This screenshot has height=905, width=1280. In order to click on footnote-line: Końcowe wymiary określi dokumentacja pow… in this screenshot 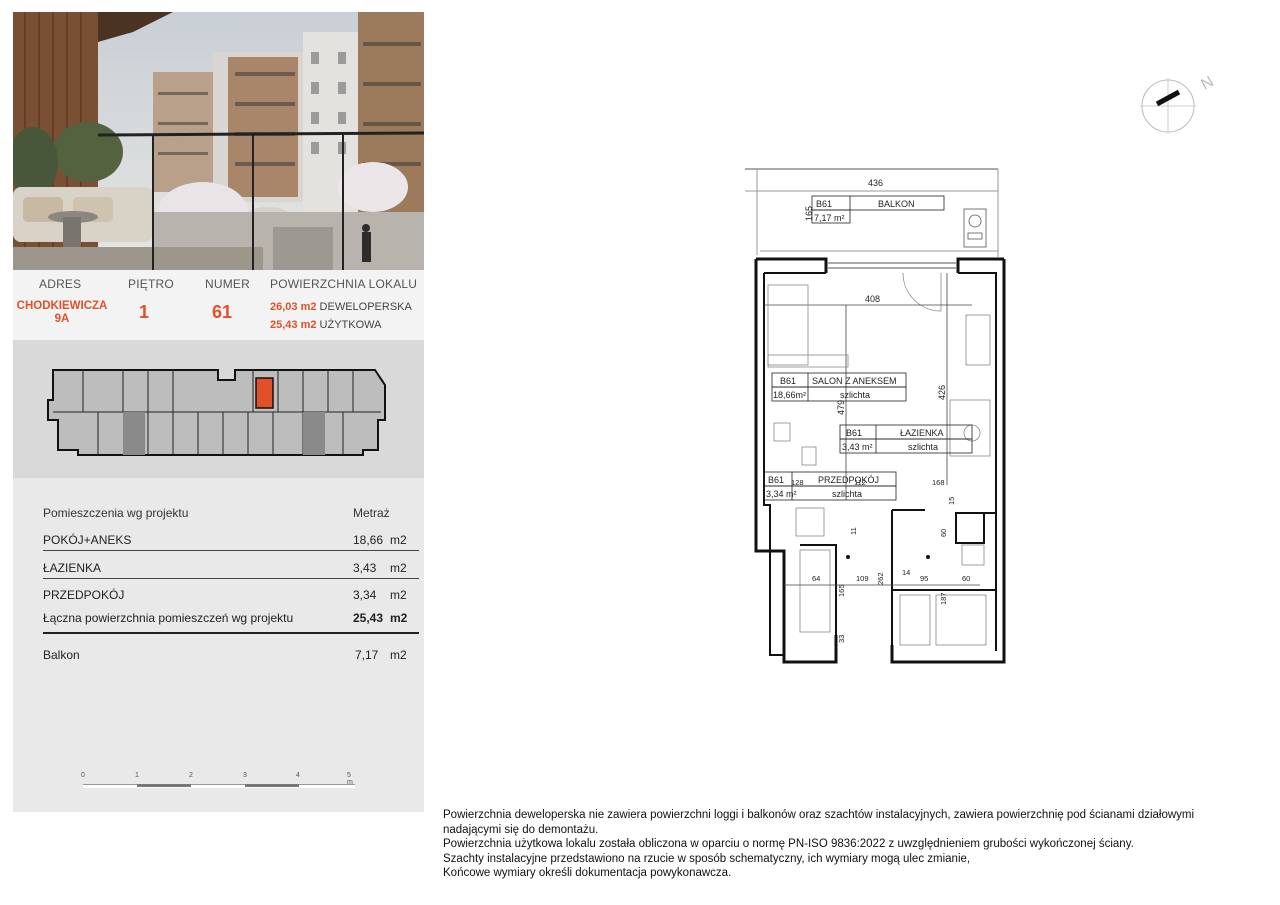, I will do `click(587, 873)`.